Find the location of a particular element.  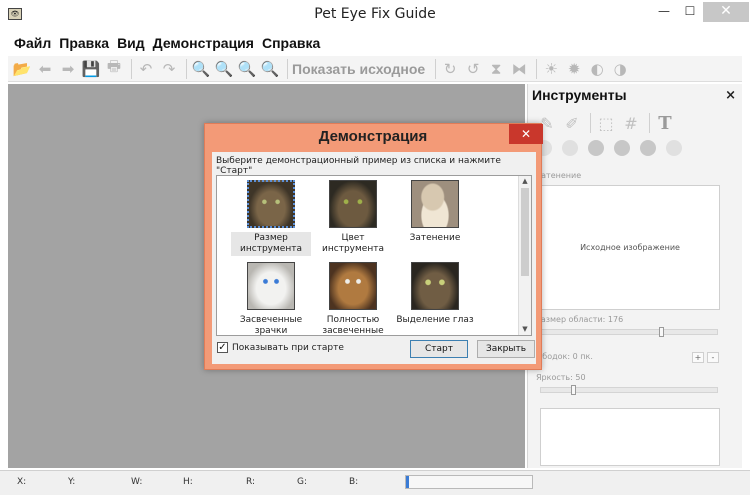

demo-list-scrollbar: ▲ ▼ is located at coordinates (524, 255).